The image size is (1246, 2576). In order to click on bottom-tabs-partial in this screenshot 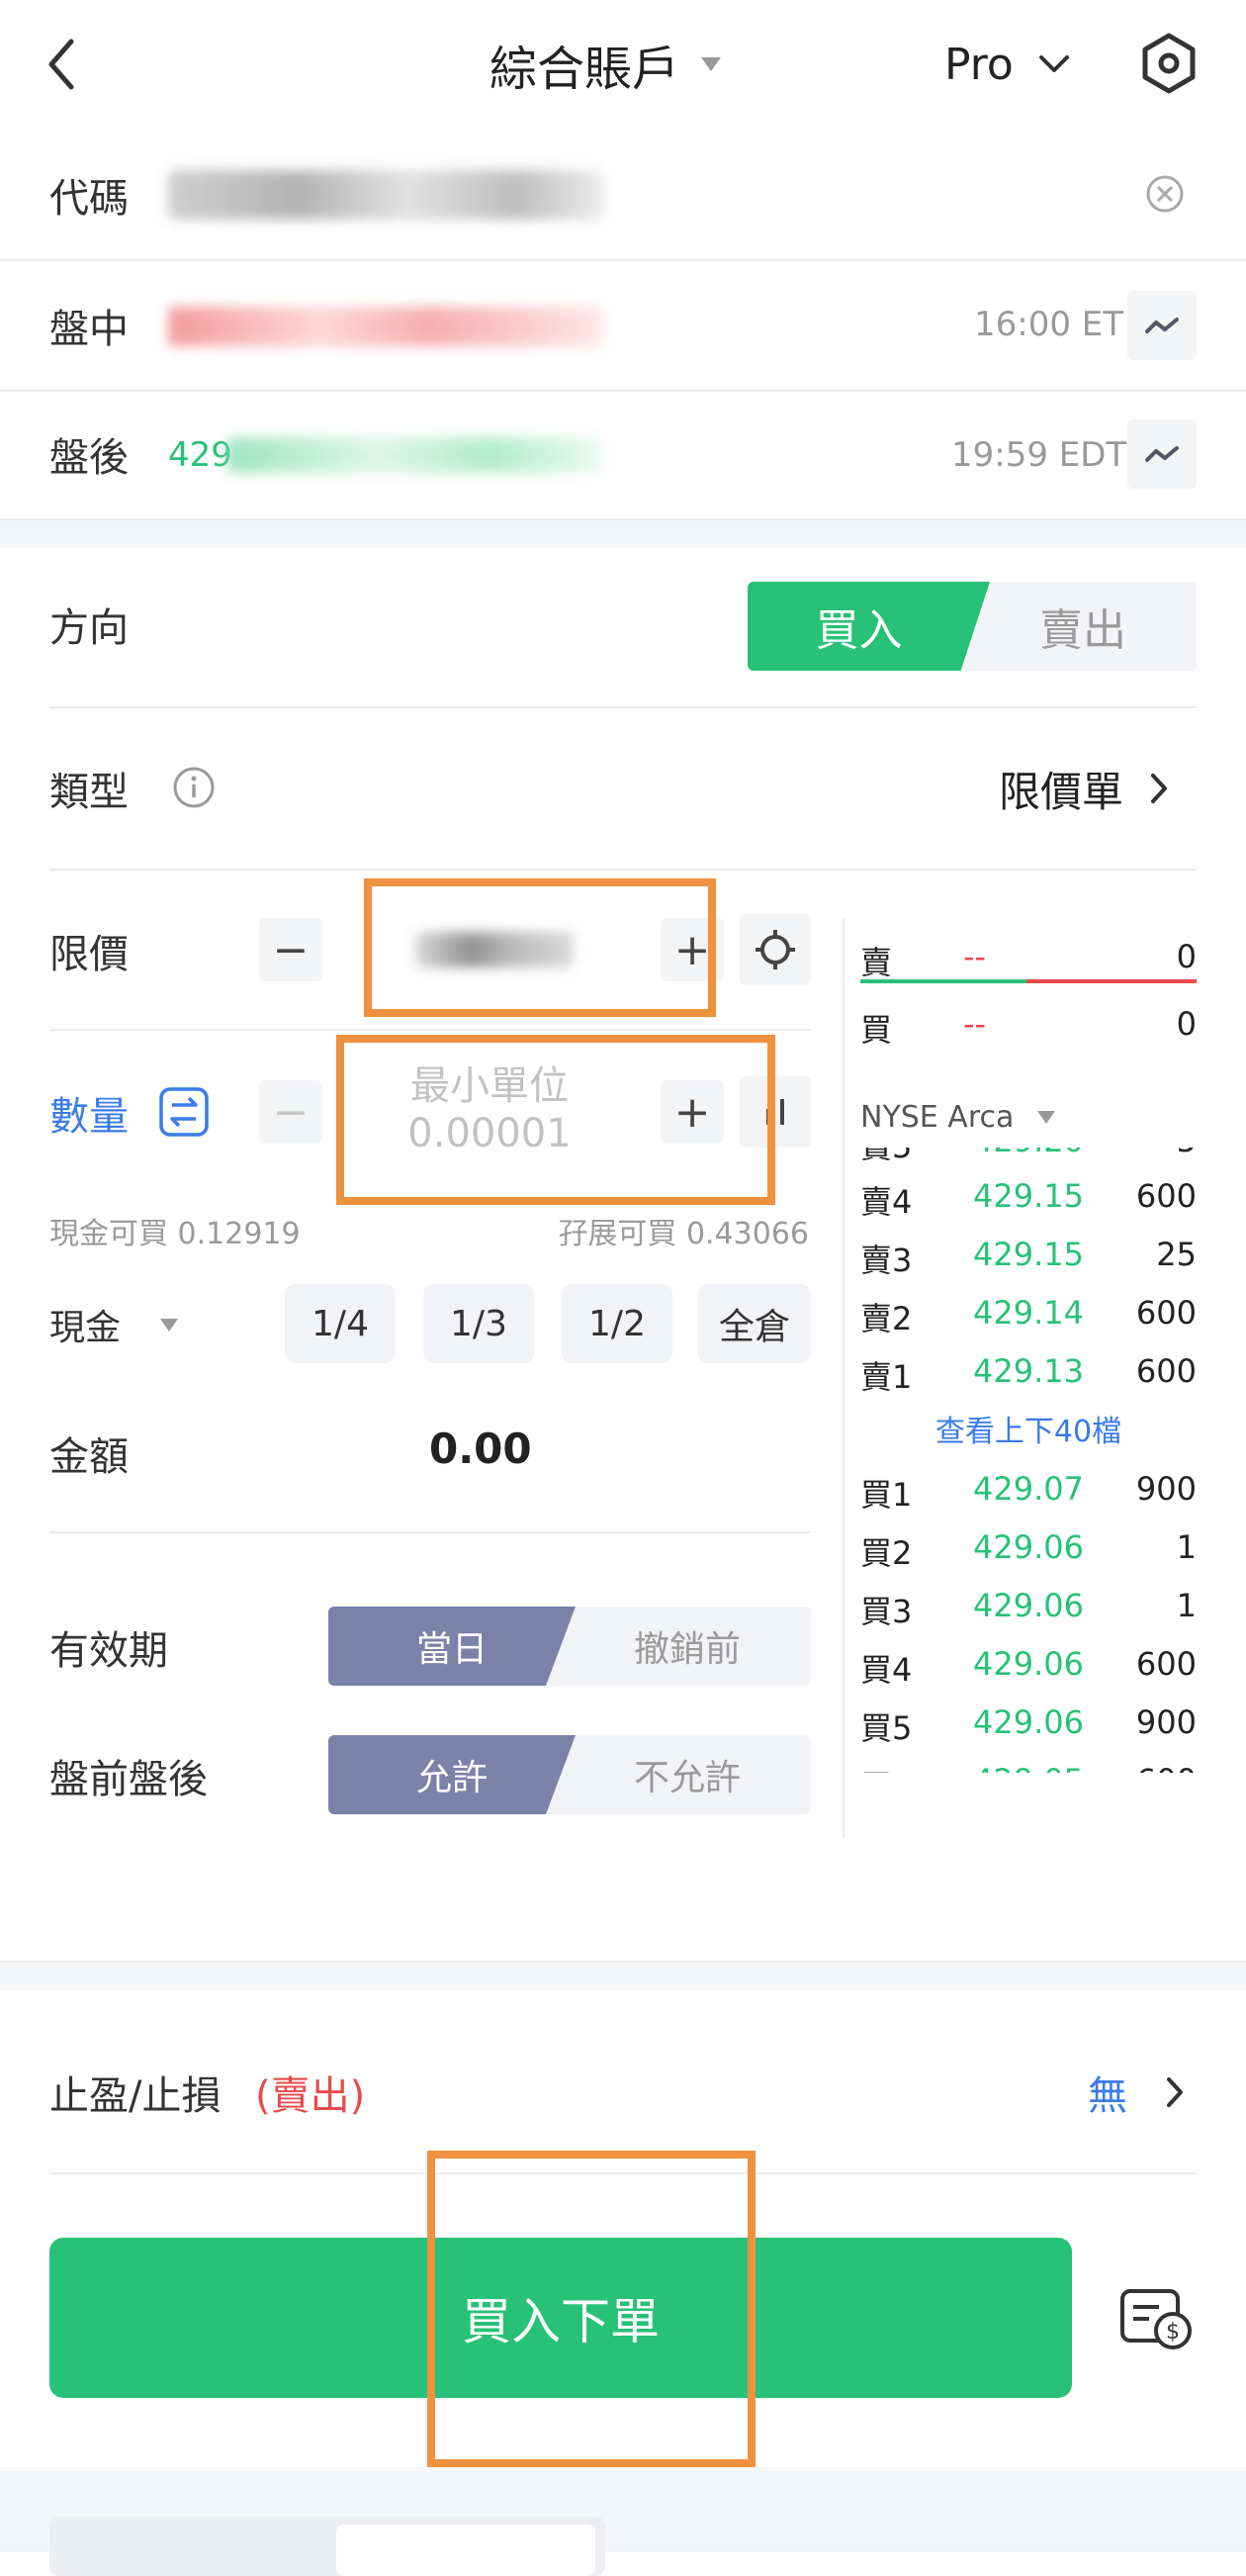, I will do `click(327, 2546)`.